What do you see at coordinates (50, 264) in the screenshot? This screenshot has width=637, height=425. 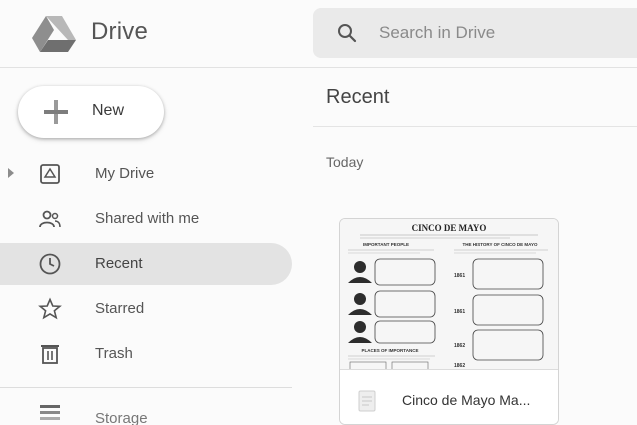 I see `clock-icon` at bounding box center [50, 264].